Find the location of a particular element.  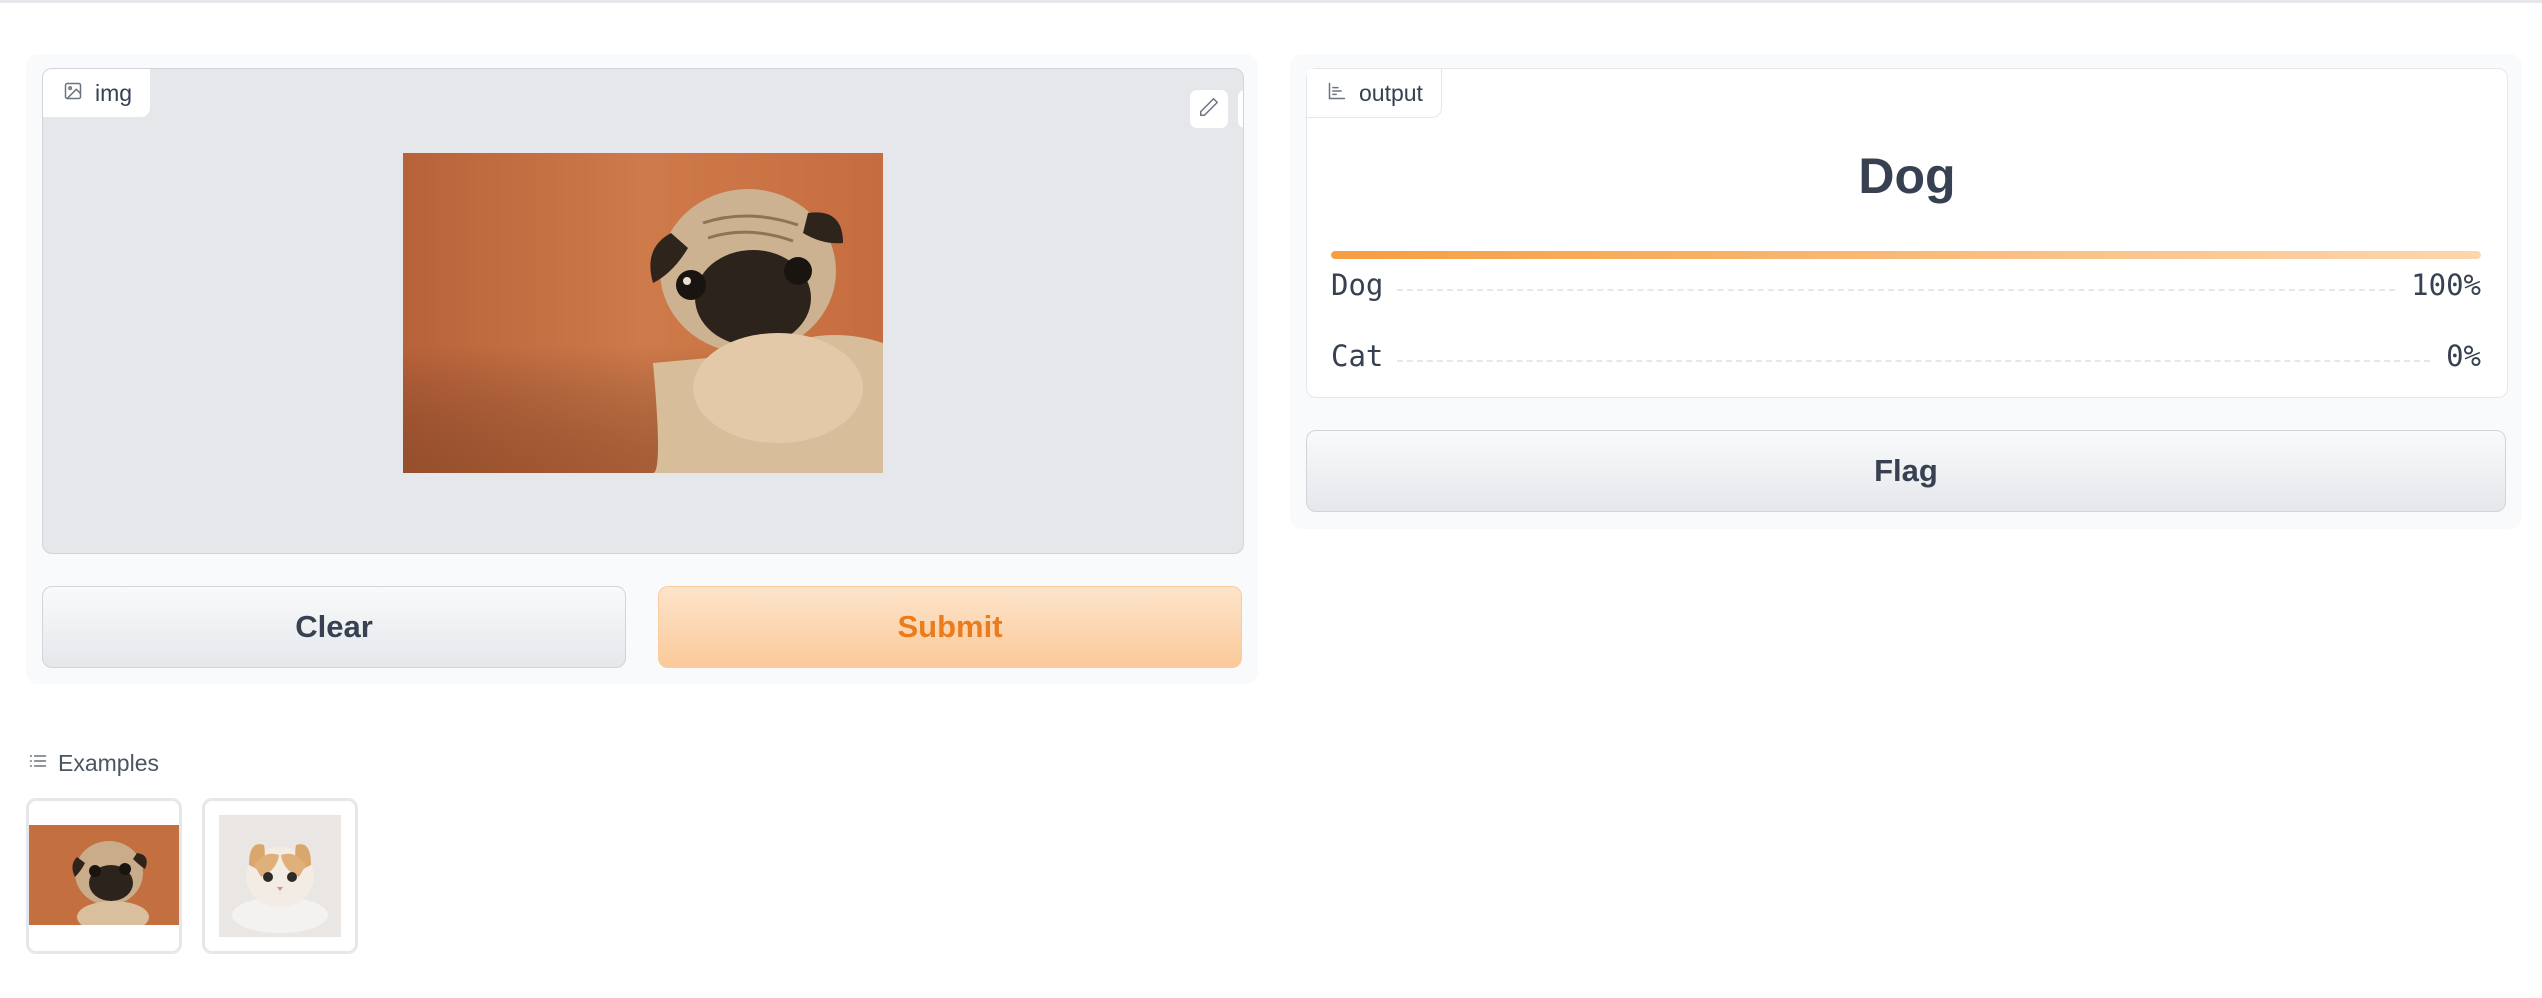

example-kitten is located at coordinates (280, 876).